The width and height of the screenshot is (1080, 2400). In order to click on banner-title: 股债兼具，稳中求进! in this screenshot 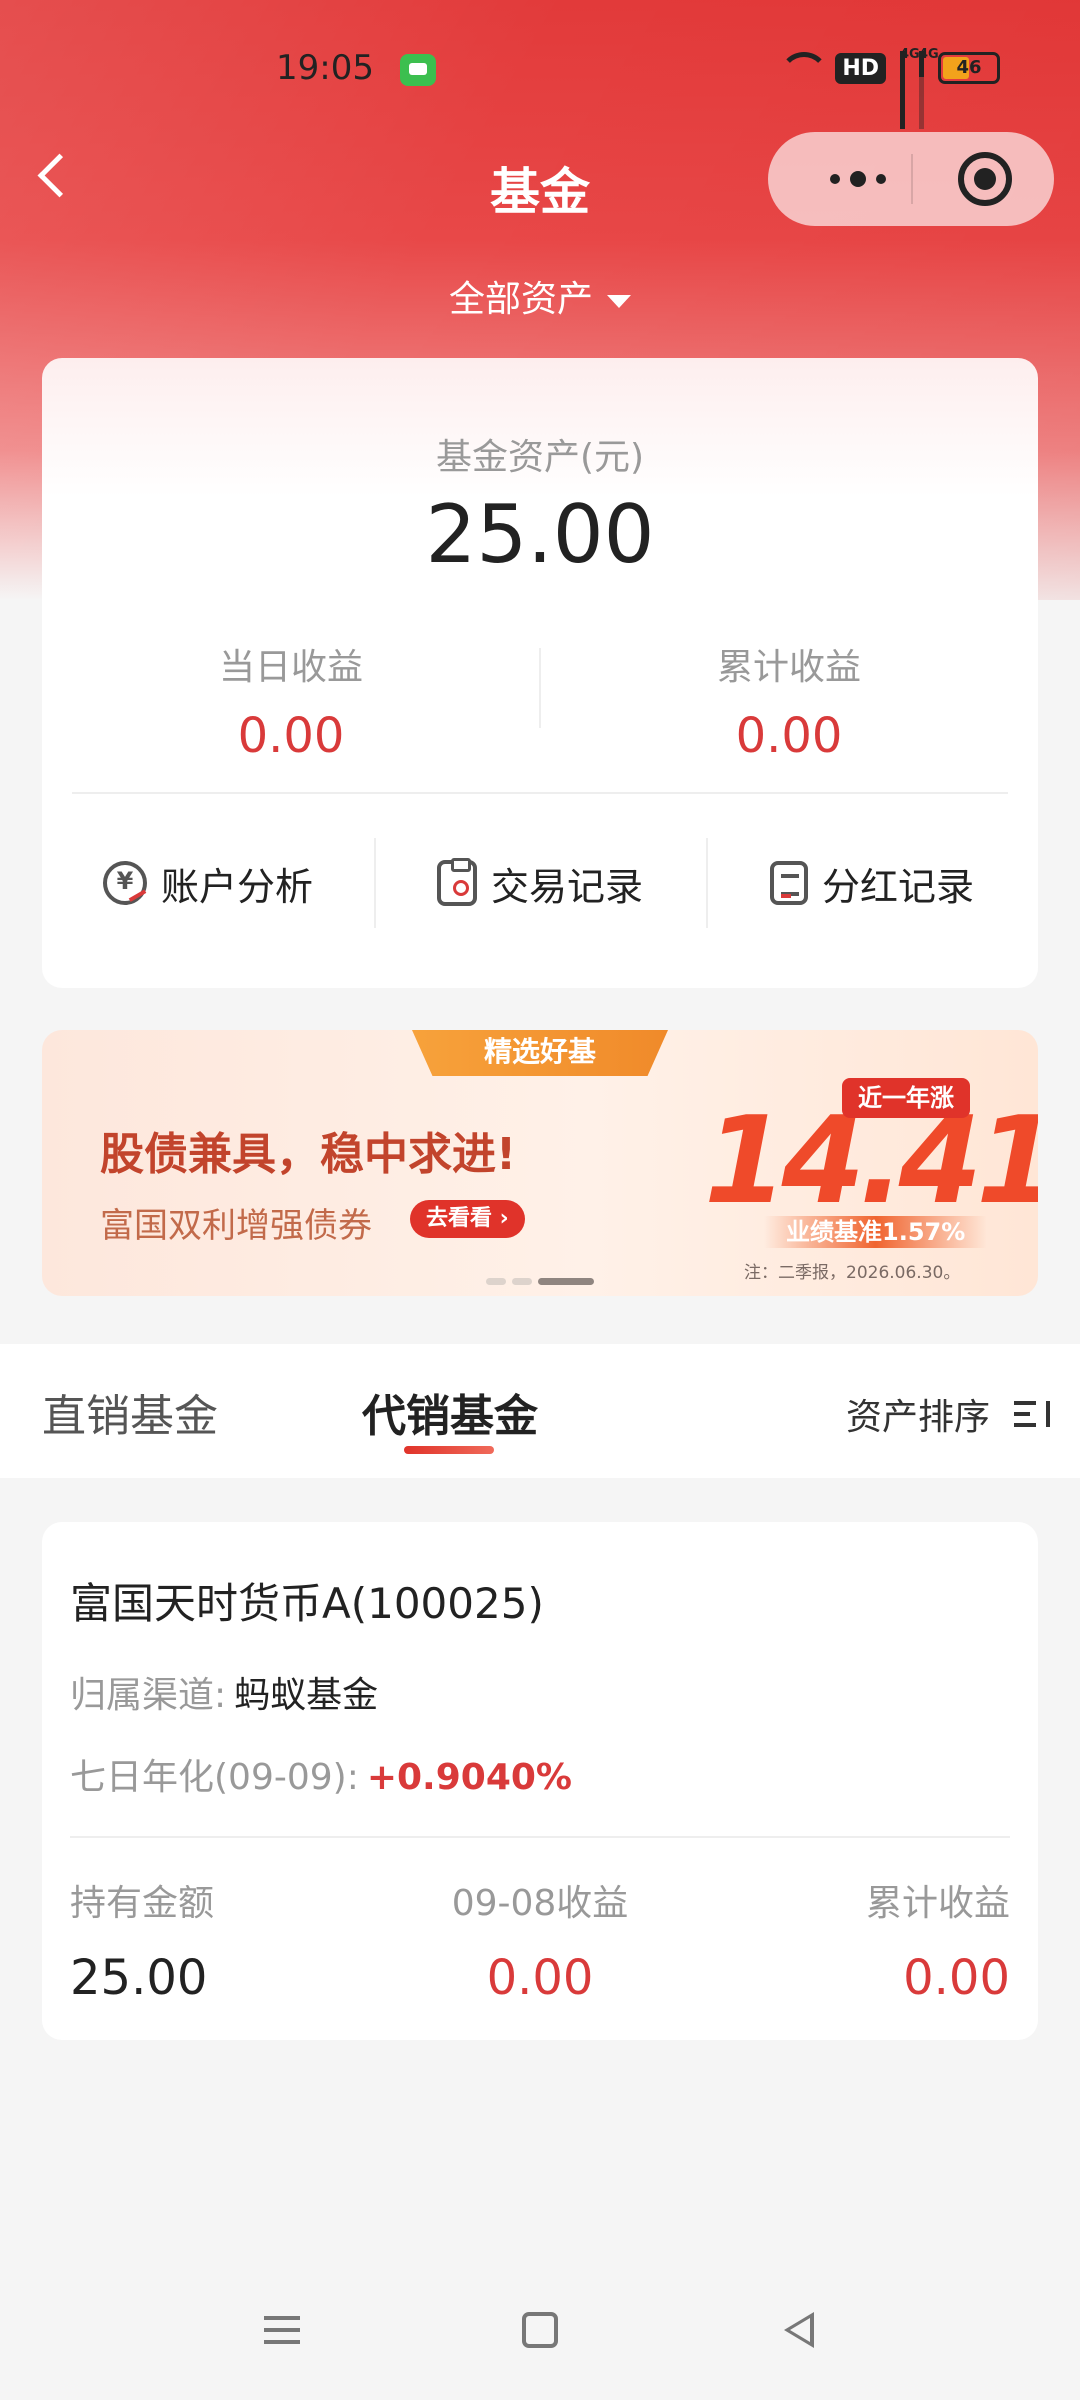, I will do `click(308, 1154)`.